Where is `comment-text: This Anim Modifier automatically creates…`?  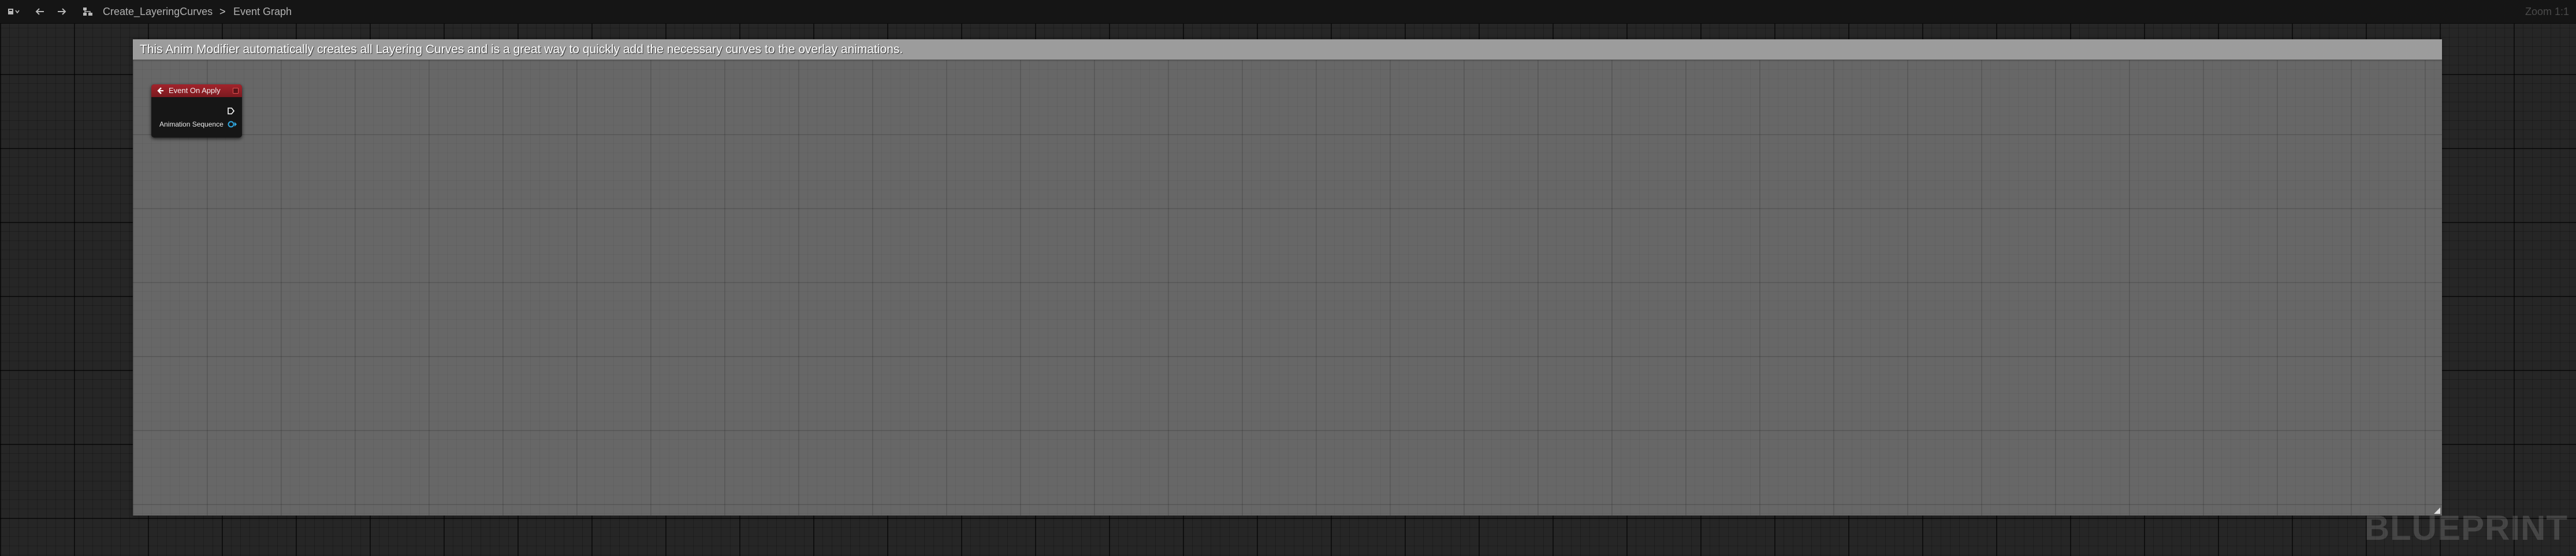 comment-text: This Anim Modifier automatically creates… is located at coordinates (522, 49).